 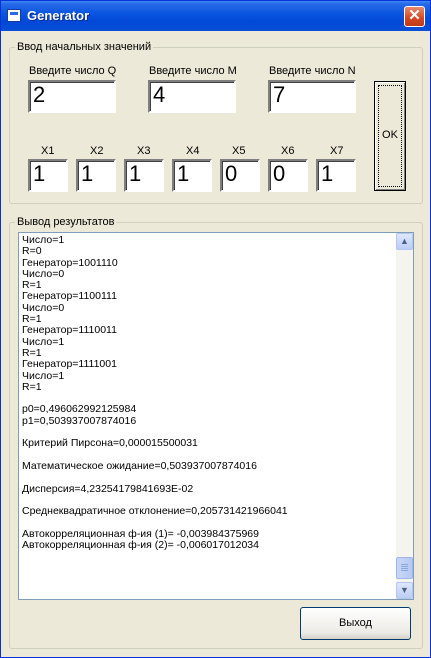 I want to click on x5-input: 0, so click(x=240, y=175).